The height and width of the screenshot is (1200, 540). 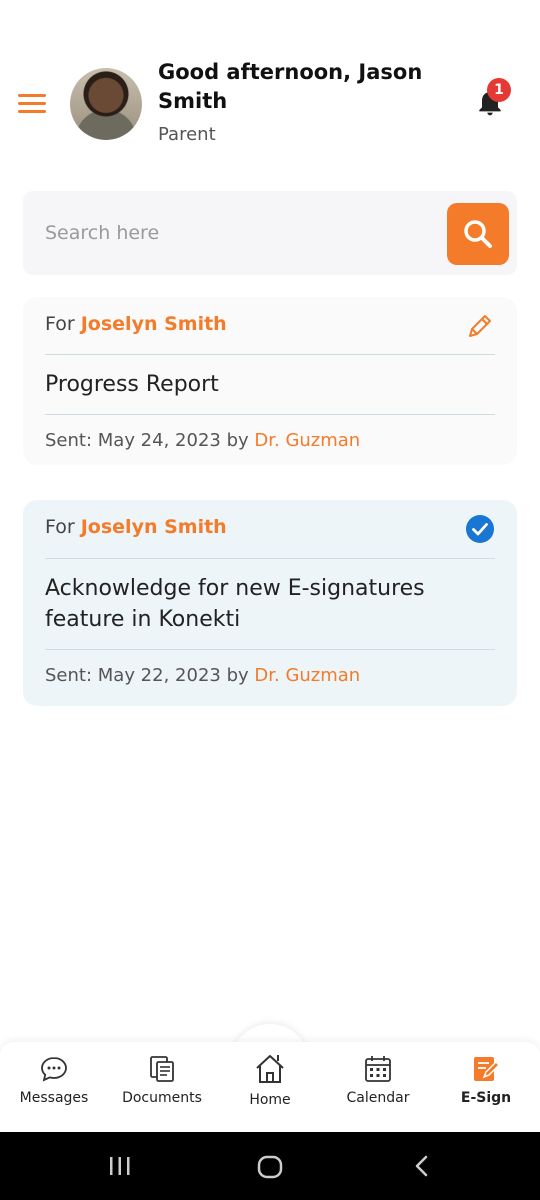 I want to click on esign-icon, so click(x=487, y=1069).